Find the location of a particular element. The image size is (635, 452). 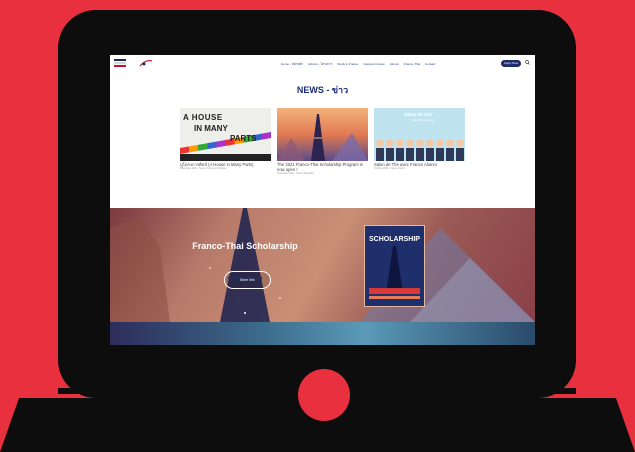

thumb-bar is located at coordinates (225, 157).